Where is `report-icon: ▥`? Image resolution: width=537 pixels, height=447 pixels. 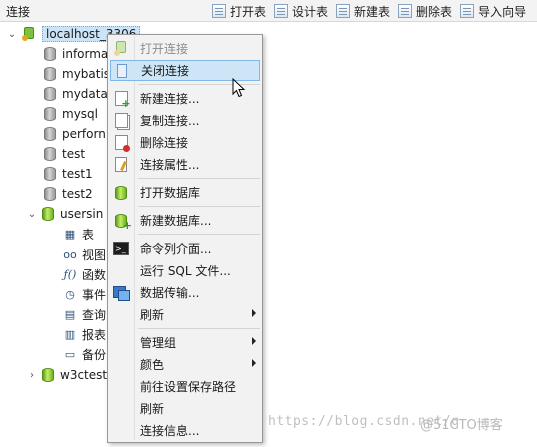
report-icon: ▥ is located at coordinates (70, 334).